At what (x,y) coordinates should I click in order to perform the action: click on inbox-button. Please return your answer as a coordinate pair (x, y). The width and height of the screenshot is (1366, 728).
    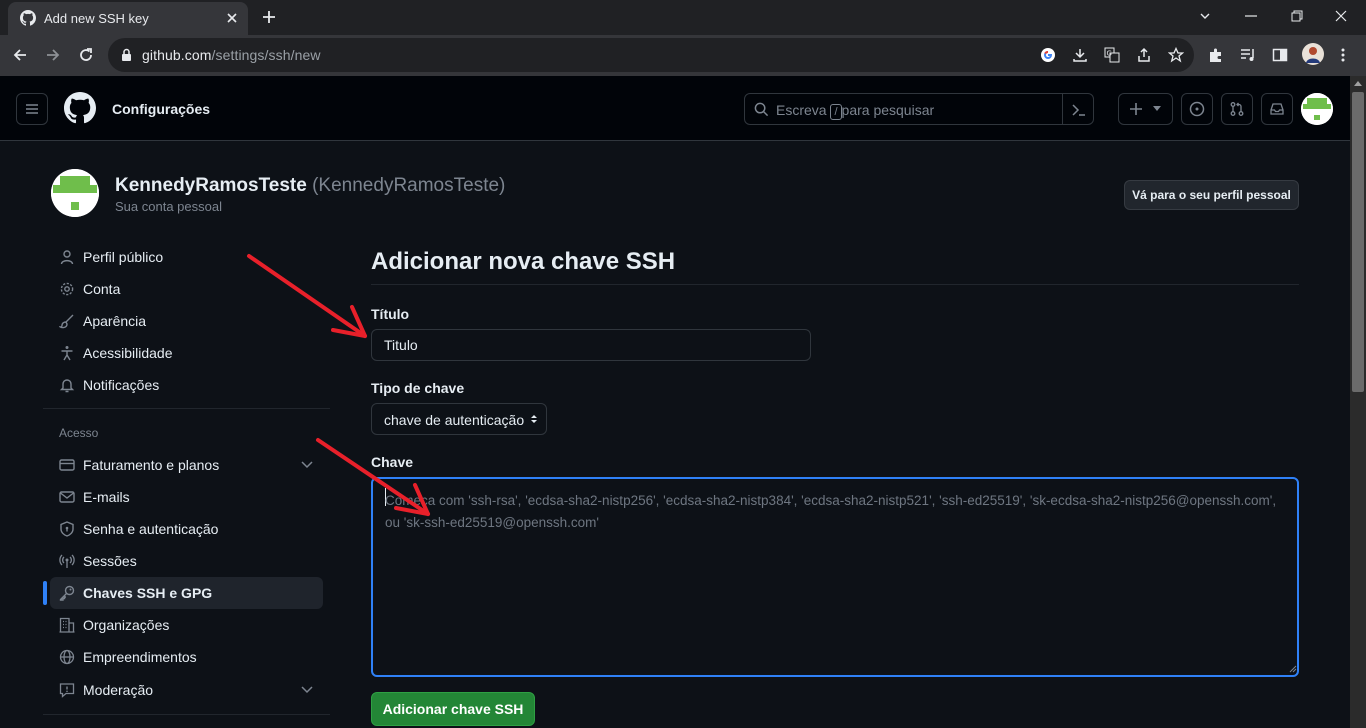
    Looking at the image, I should click on (1277, 109).